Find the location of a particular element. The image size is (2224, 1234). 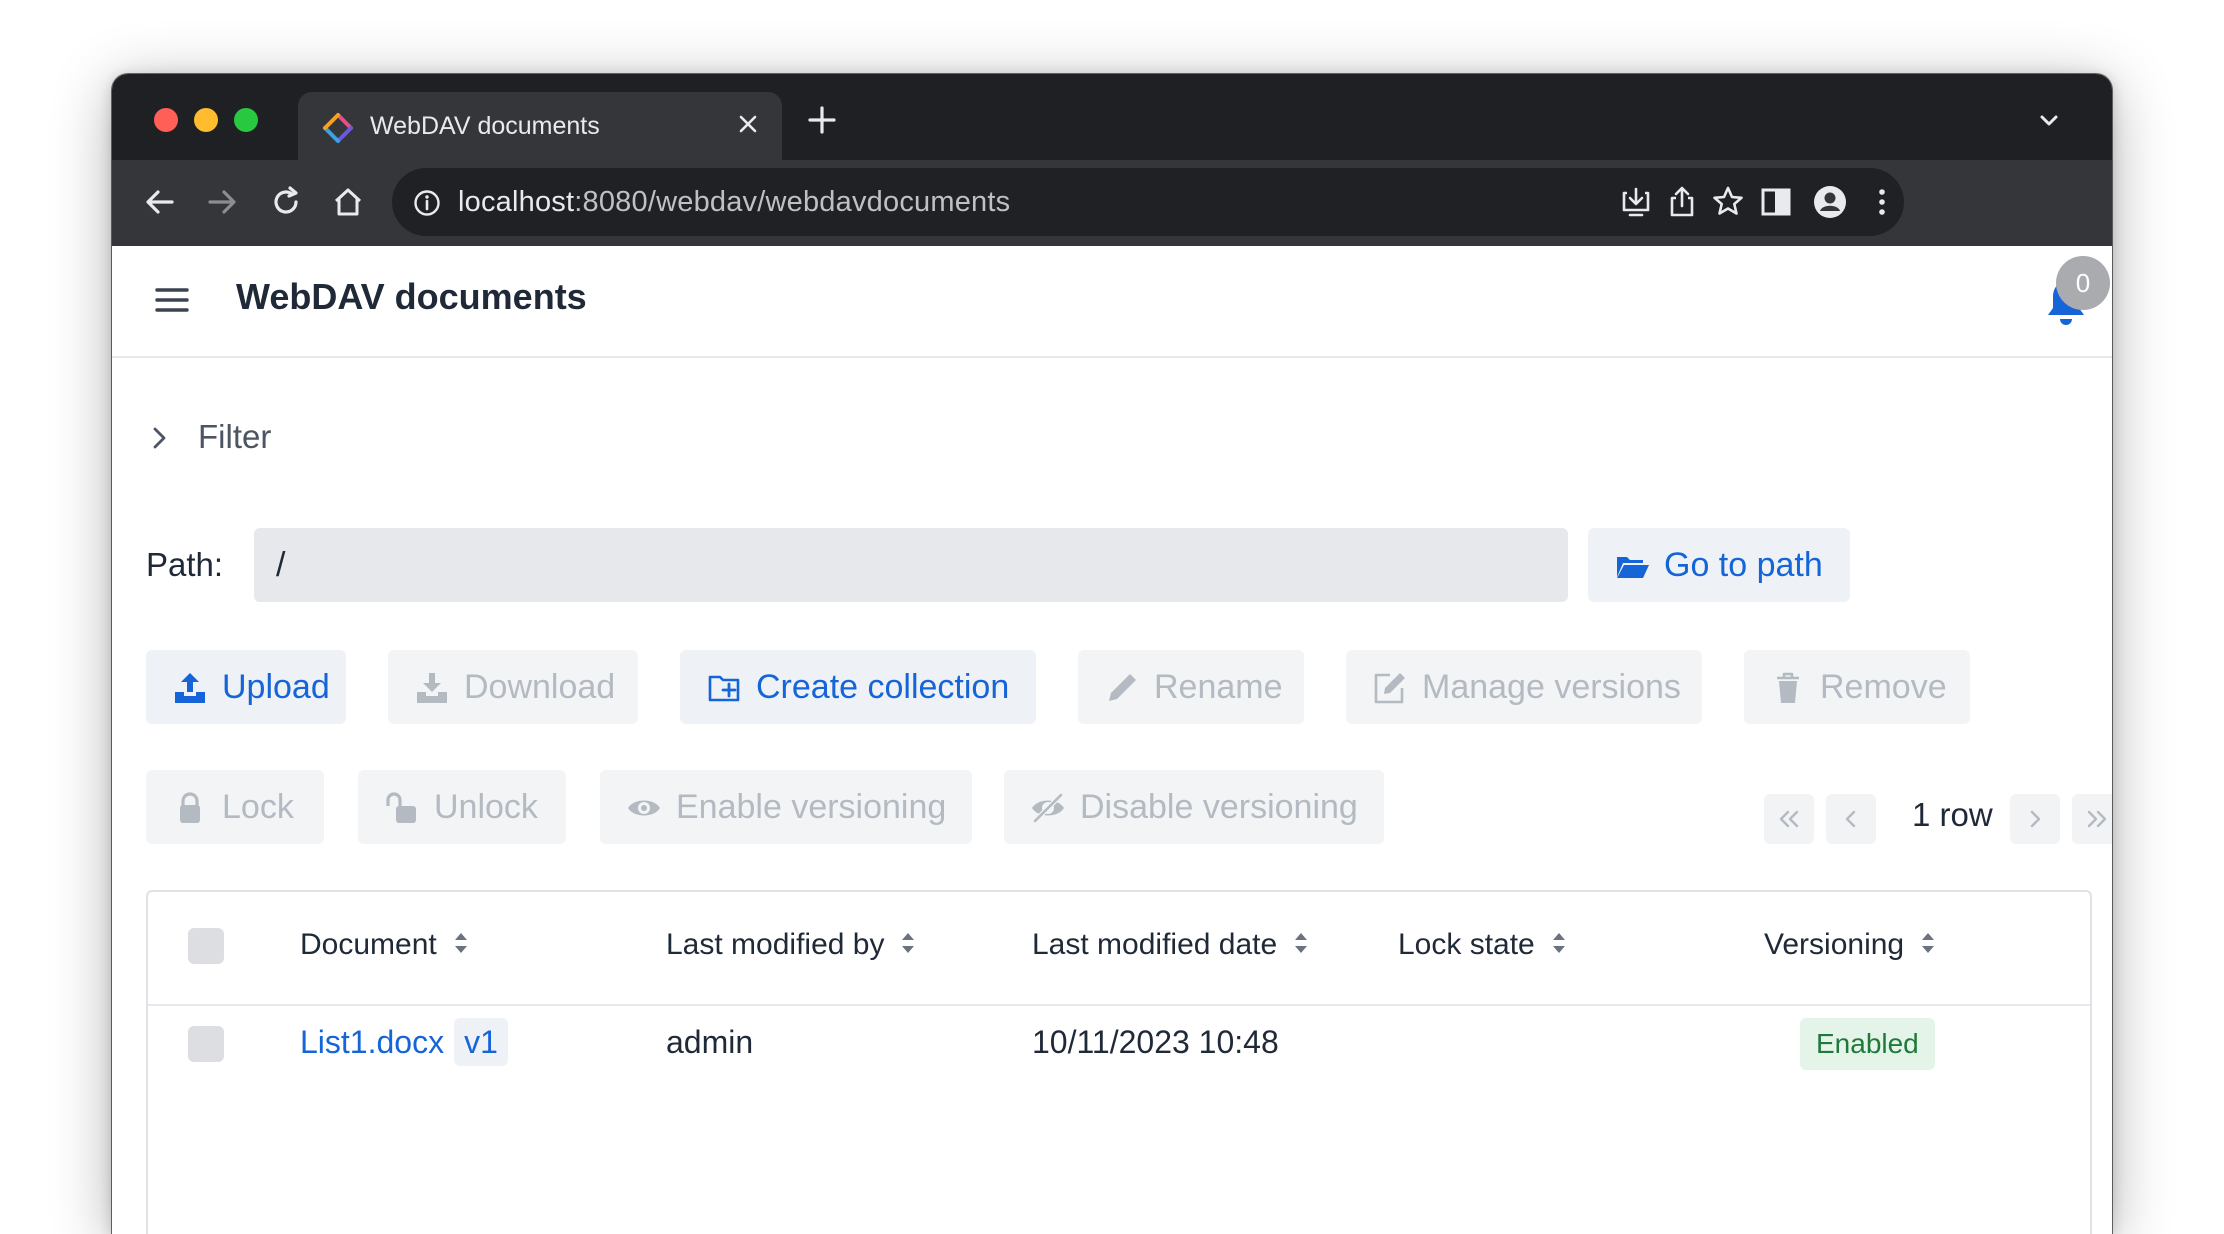

chevron-double-left-icon is located at coordinates (1789, 819).